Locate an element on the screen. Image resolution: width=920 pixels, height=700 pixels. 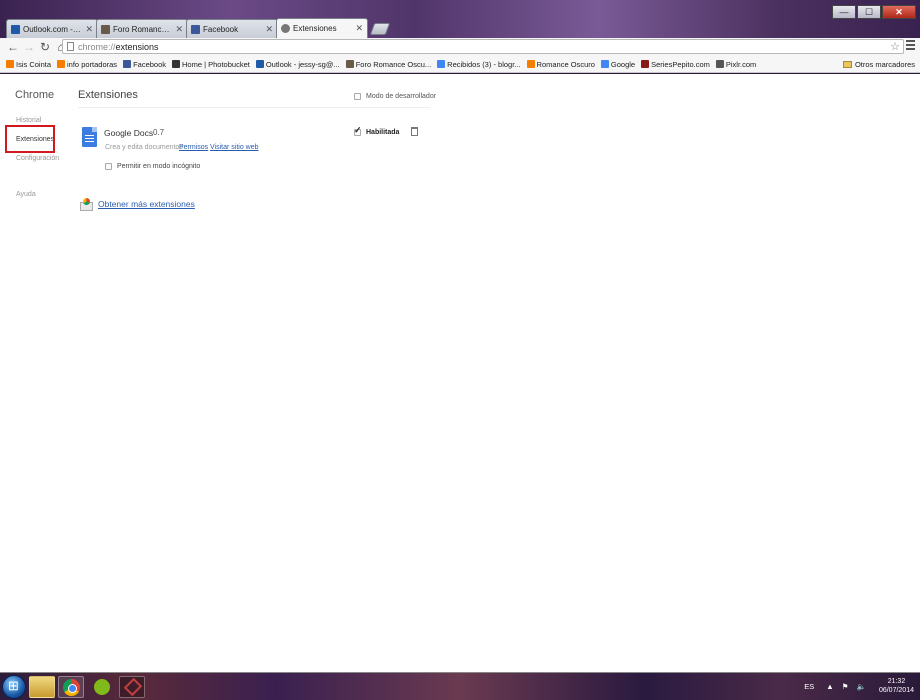
other-bookmarks-label: Otros marcadores is located at coordinates (884, 64).